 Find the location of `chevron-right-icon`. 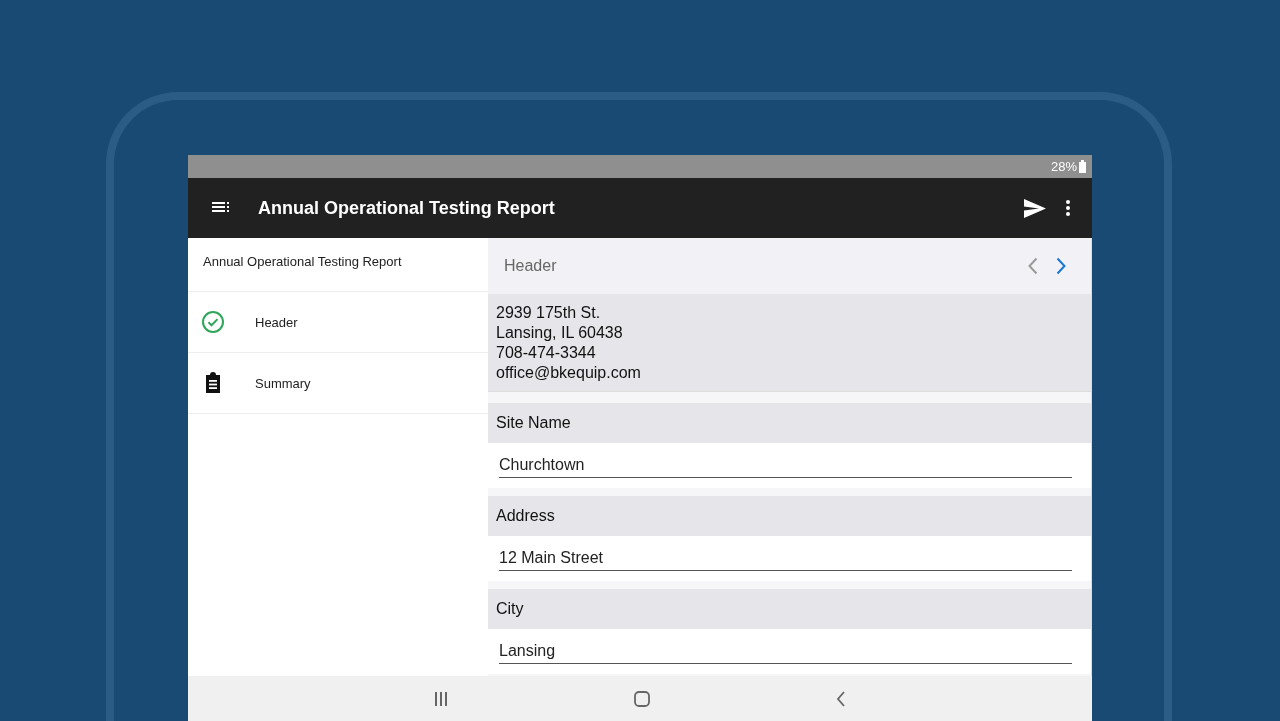

chevron-right-icon is located at coordinates (1061, 266).